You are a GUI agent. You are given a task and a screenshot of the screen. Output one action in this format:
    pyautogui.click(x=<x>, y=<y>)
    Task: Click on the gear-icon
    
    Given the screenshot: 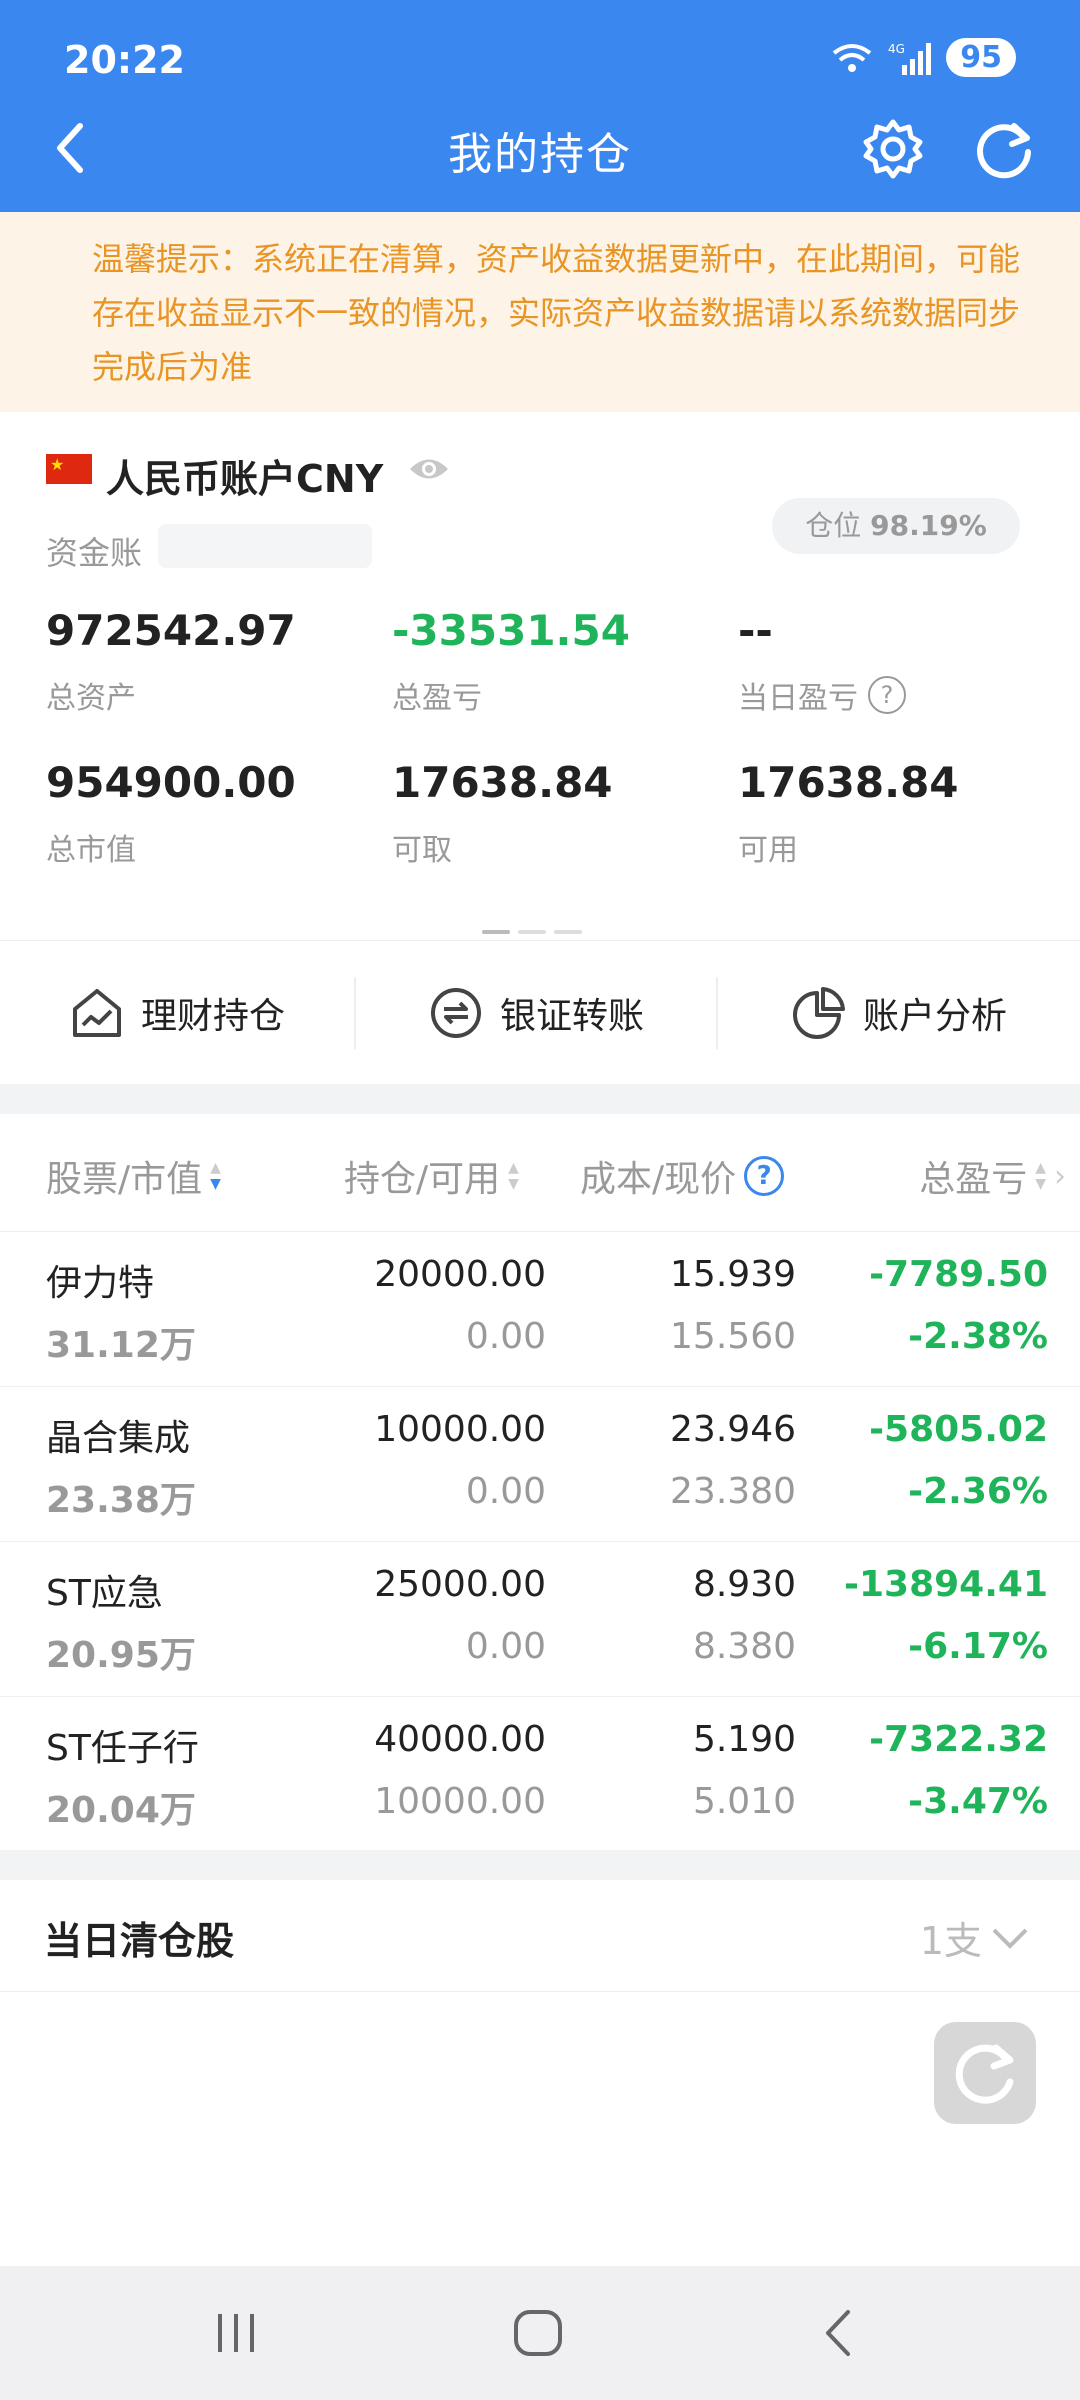 What is the action you would take?
    pyautogui.click(x=893, y=149)
    